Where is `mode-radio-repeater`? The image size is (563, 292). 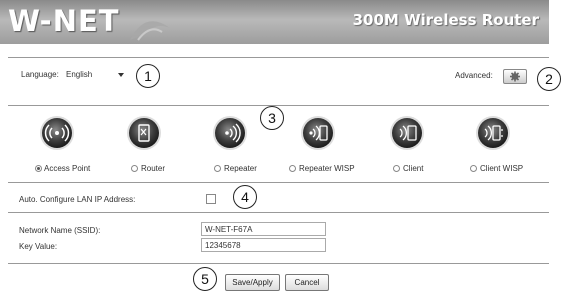 mode-radio-repeater is located at coordinates (217, 168).